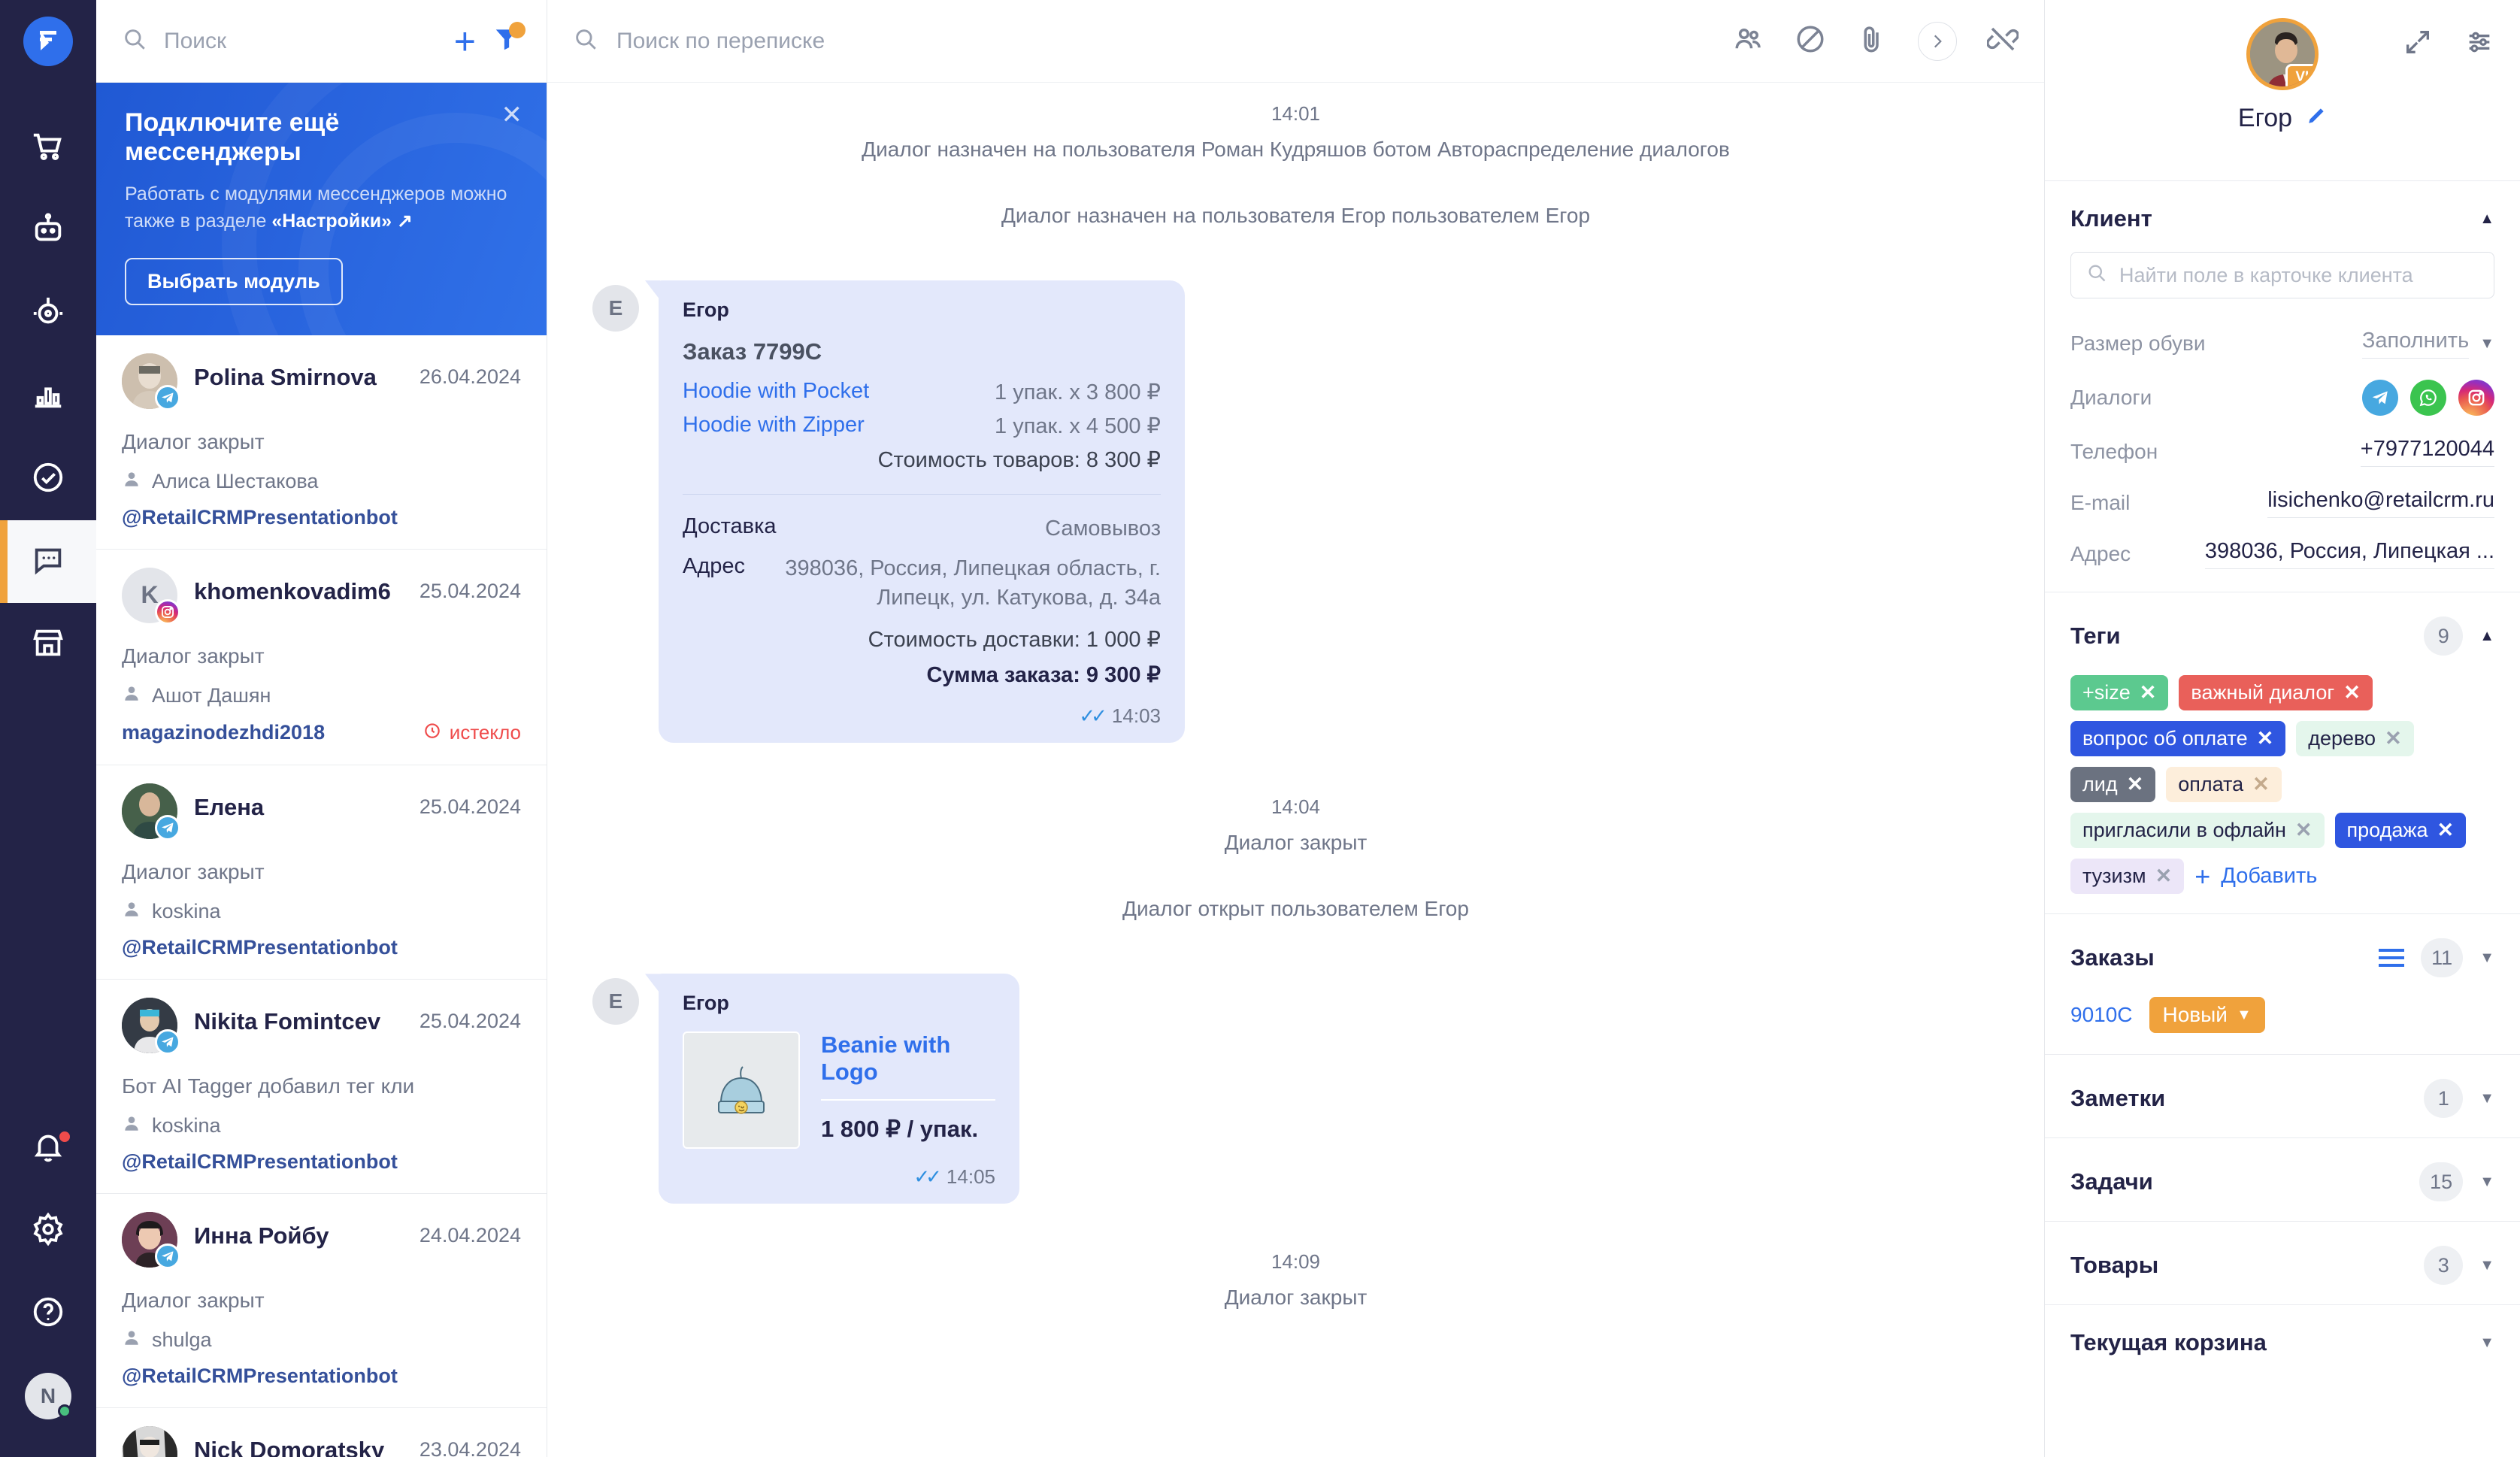 This screenshot has width=2520, height=1457. Describe the element at coordinates (1136, 716) in the screenshot. I see `message-time: 14:03` at that location.